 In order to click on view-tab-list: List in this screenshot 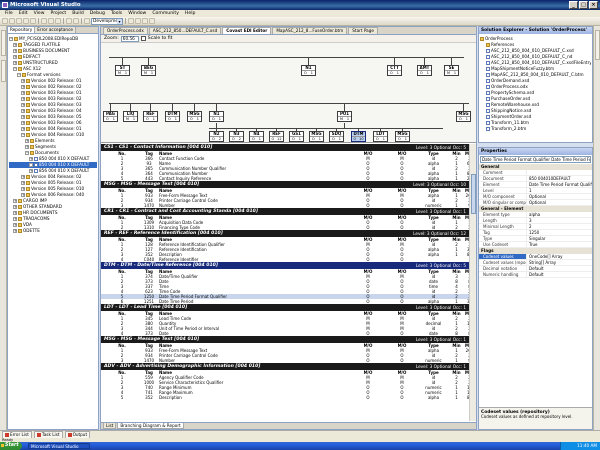, I will do `click(110, 426)`.